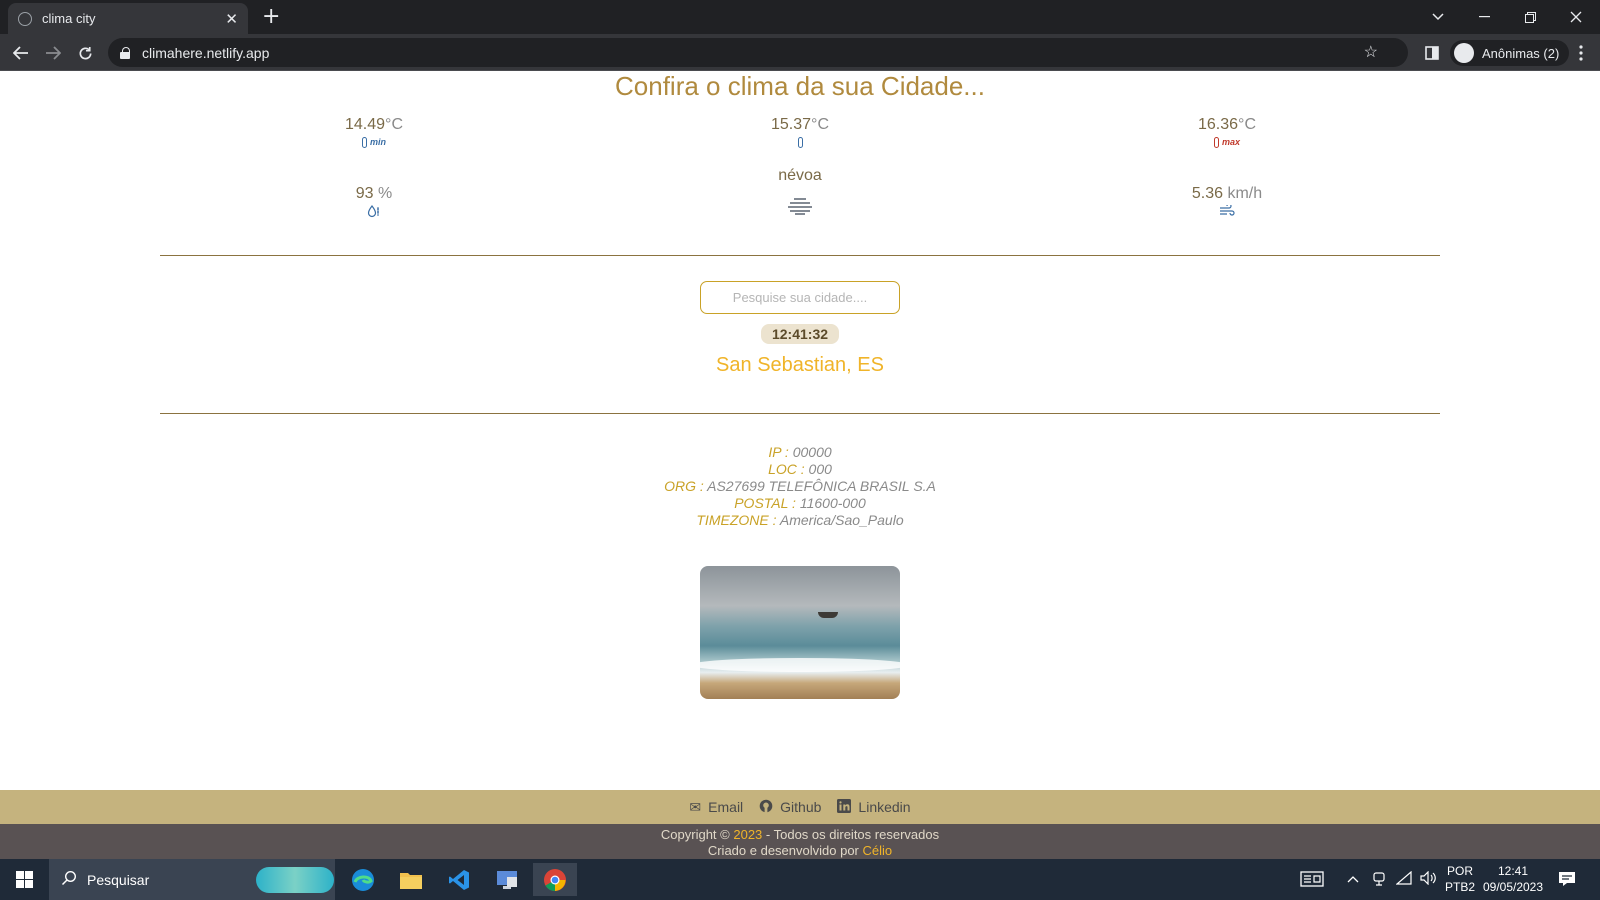 The image size is (1600, 900). Describe the element at coordinates (841, 520) in the screenshot. I see `ip-info-value: America/Sao_Paulo` at that location.